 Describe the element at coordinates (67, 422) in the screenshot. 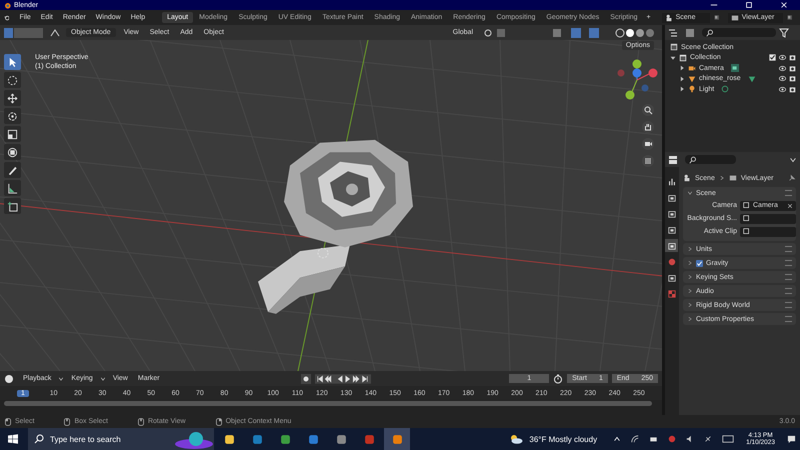

I see `mouse-drag-icon` at that location.